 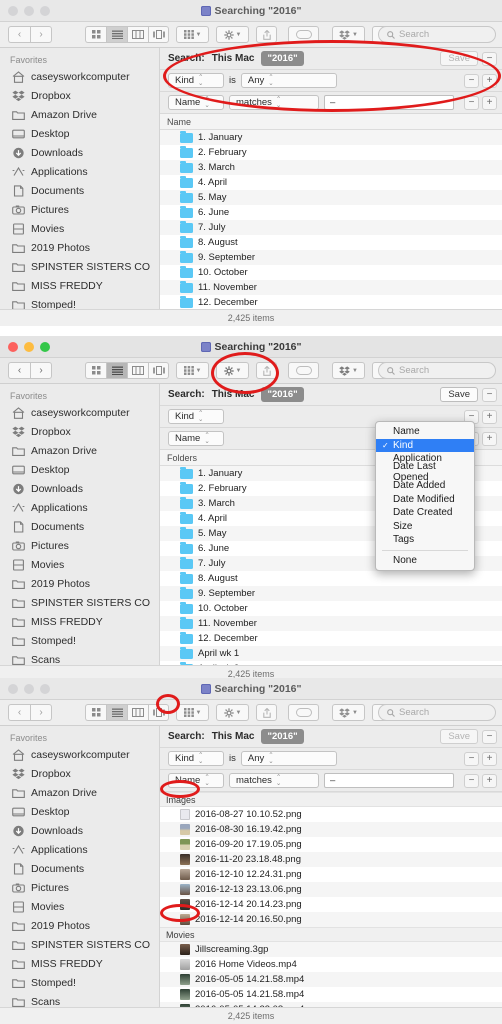 I want to click on table-row: 2016-11-20 23.18.48.png, so click(x=331, y=859).